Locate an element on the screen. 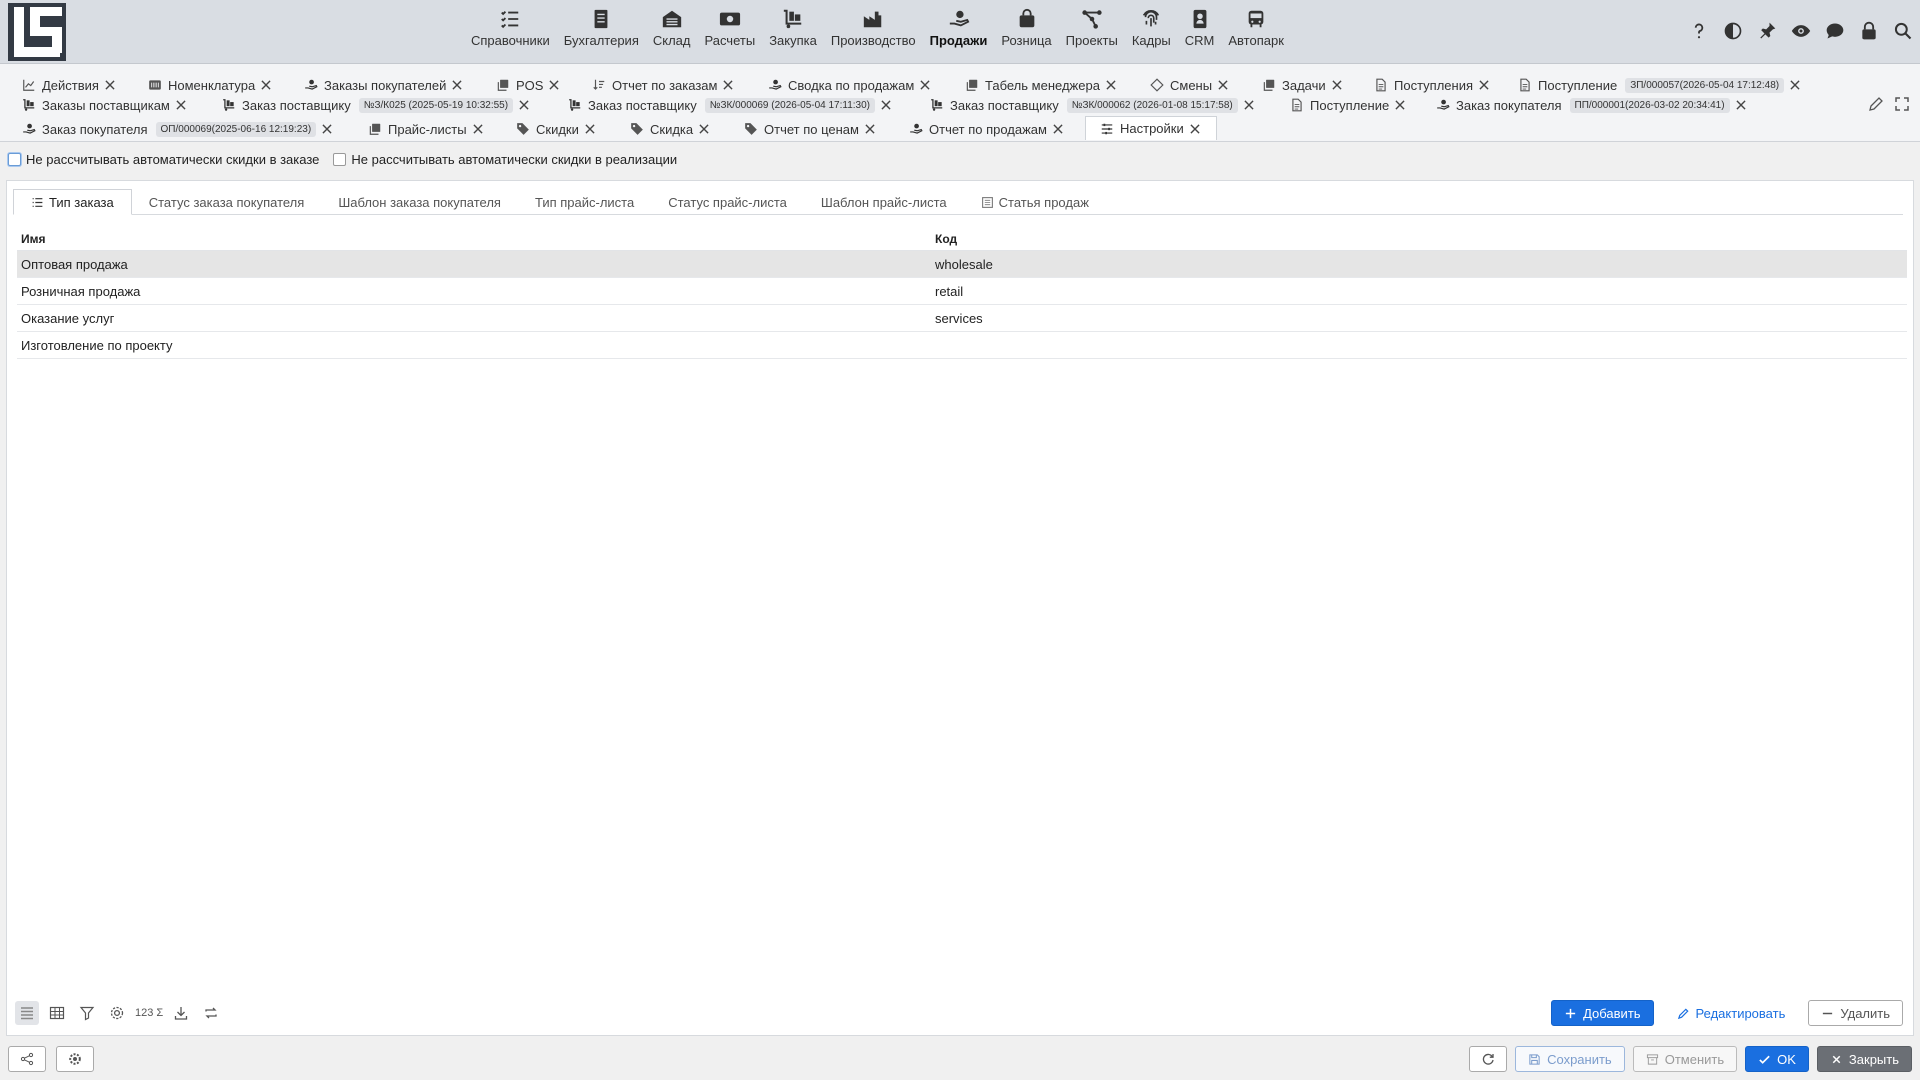 Image resolution: width=1920 pixels, height=1080 pixels. help-button is located at coordinates (1699, 31).